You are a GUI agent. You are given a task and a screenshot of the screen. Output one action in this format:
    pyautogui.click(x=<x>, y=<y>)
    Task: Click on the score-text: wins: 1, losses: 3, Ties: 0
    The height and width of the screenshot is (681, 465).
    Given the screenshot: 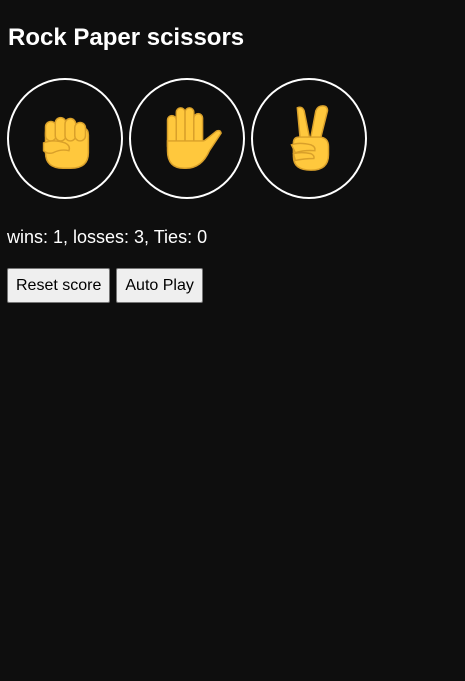 What is the action you would take?
    pyautogui.click(x=107, y=237)
    